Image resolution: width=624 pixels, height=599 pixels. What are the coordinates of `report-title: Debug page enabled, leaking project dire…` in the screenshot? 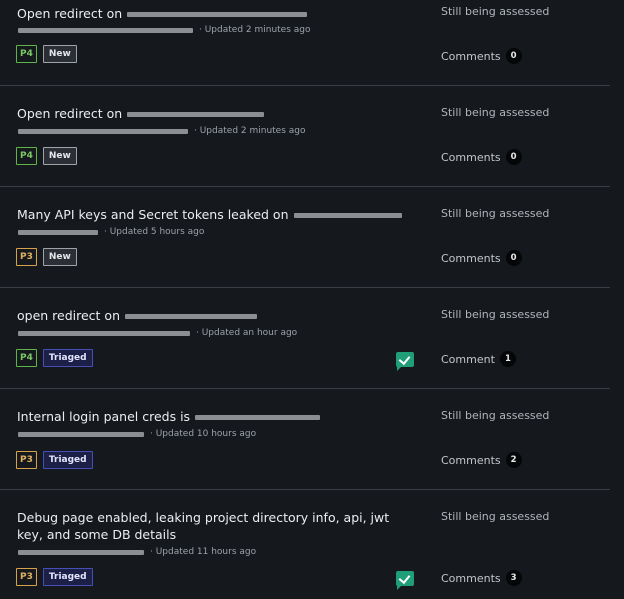 It's located at (214, 526).